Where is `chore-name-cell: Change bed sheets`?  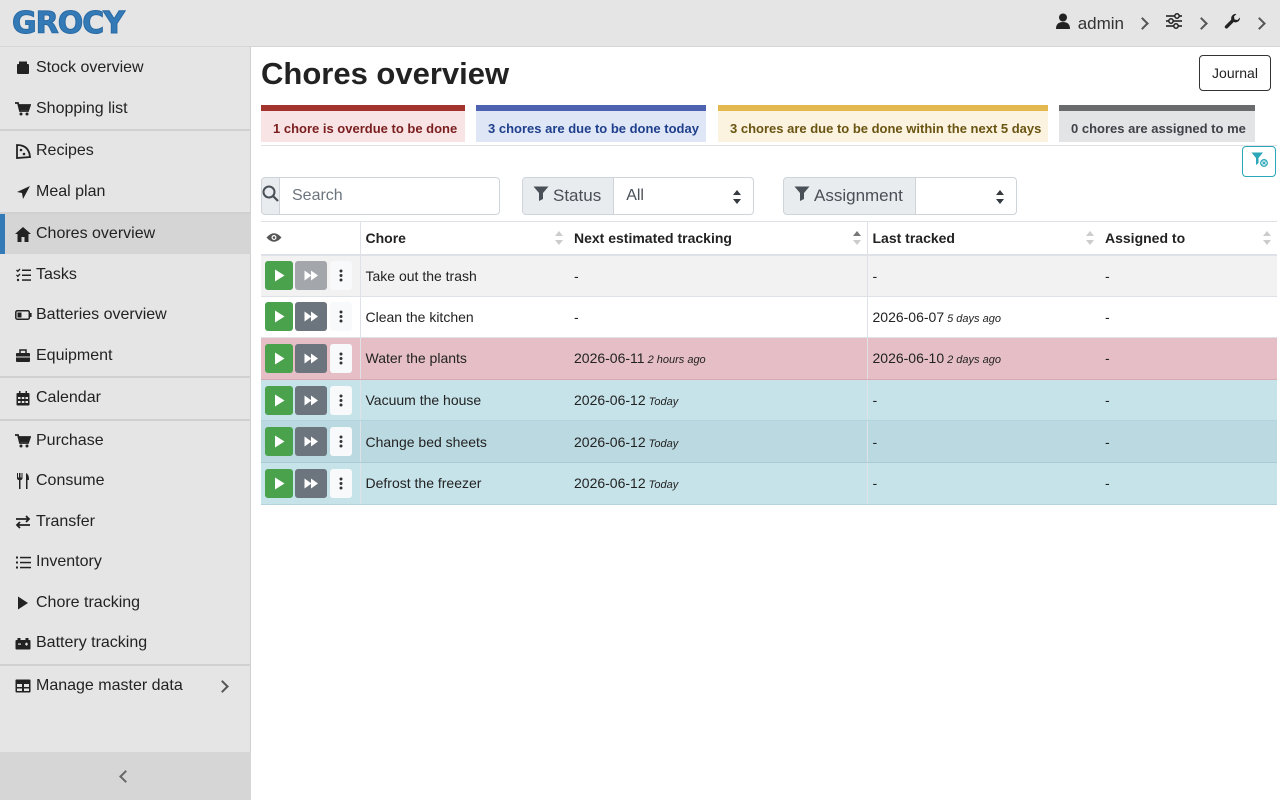 chore-name-cell: Change bed sheets is located at coordinates (464, 441).